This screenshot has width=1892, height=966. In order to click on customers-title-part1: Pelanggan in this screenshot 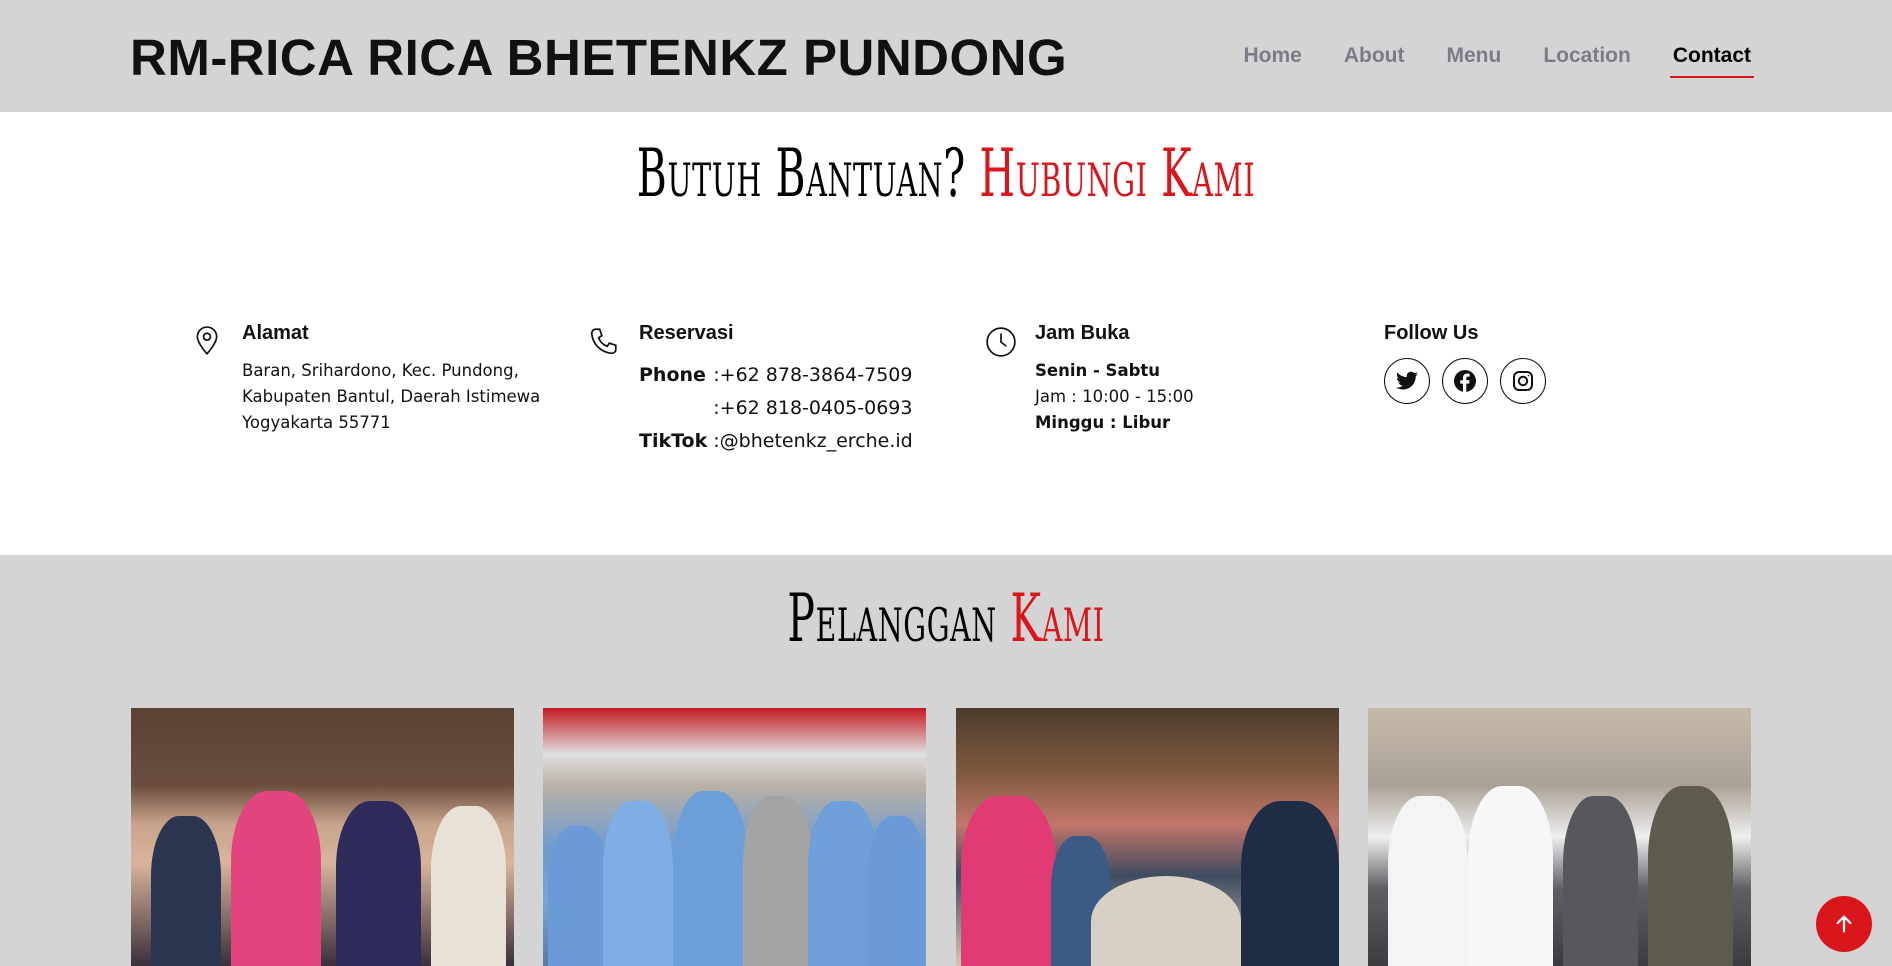, I will do `click(892, 618)`.